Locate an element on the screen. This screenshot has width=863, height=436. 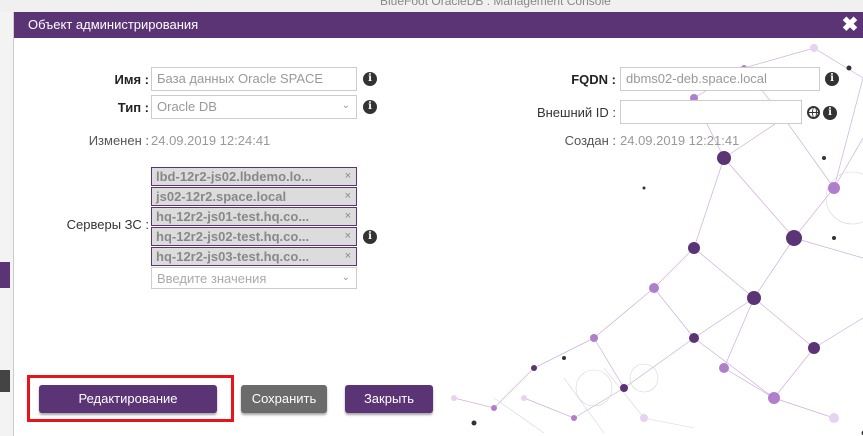
background-header: BlueFoot OracleDB : Management Console is located at coordinates (431, 6).